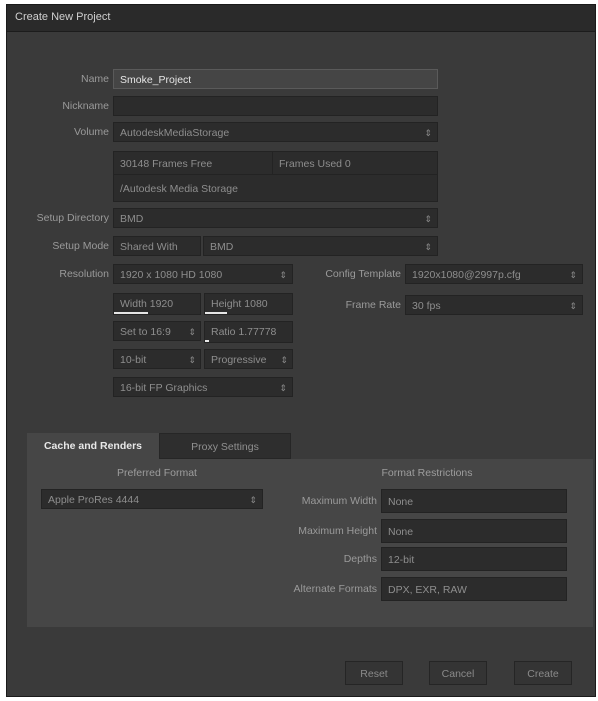 The width and height of the screenshot is (598, 701). What do you see at coordinates (93, 446) in the screenshot?
I see `tab-cache-and-renders: Cache and Renders` at bounding box center [93, 446].